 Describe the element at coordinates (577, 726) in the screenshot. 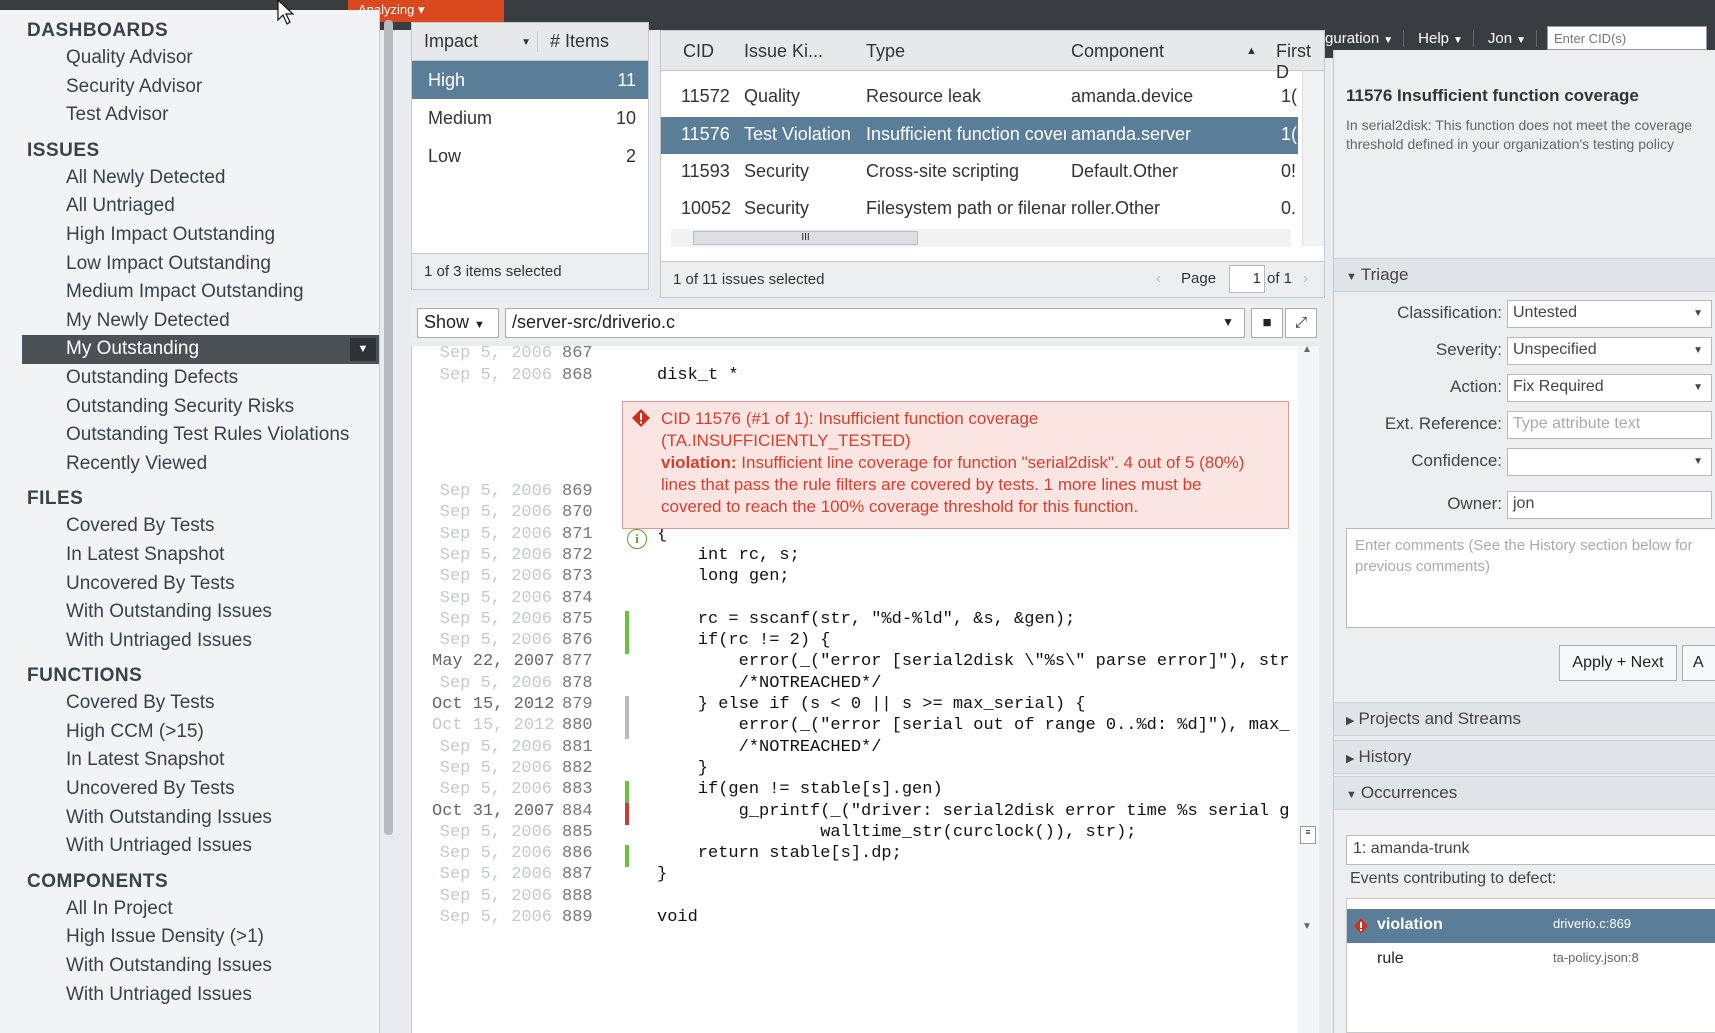

I see `line-number: 880` at that location.